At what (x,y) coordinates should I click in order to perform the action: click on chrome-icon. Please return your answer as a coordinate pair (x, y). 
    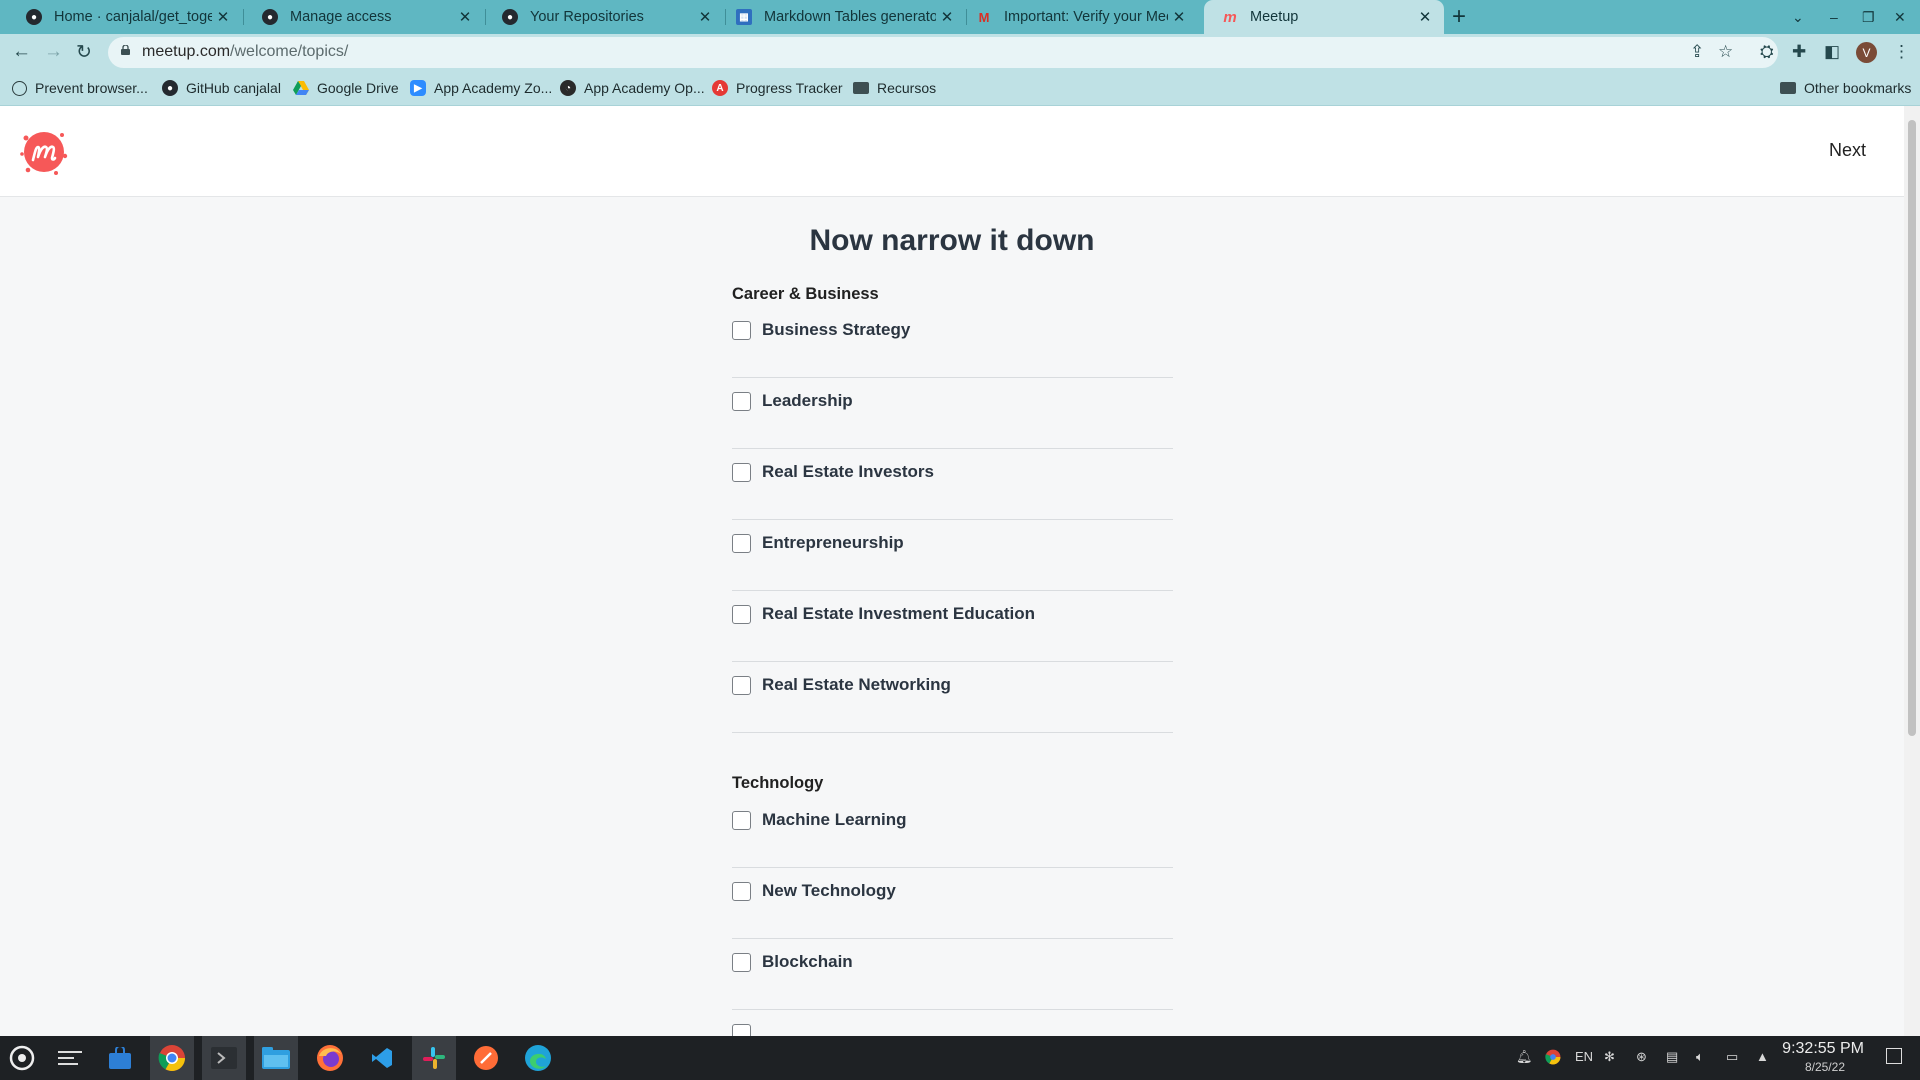
    Looking at the image, I should click on (172, 1058).